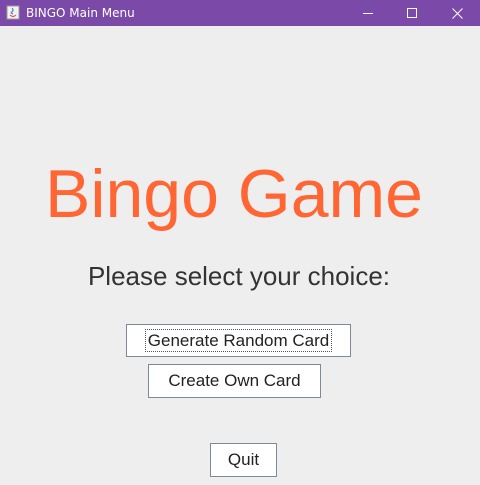 This screenshot has height=485, width=480. I want to click on create-own-card-label: Create Own Card, so click(234, 380).